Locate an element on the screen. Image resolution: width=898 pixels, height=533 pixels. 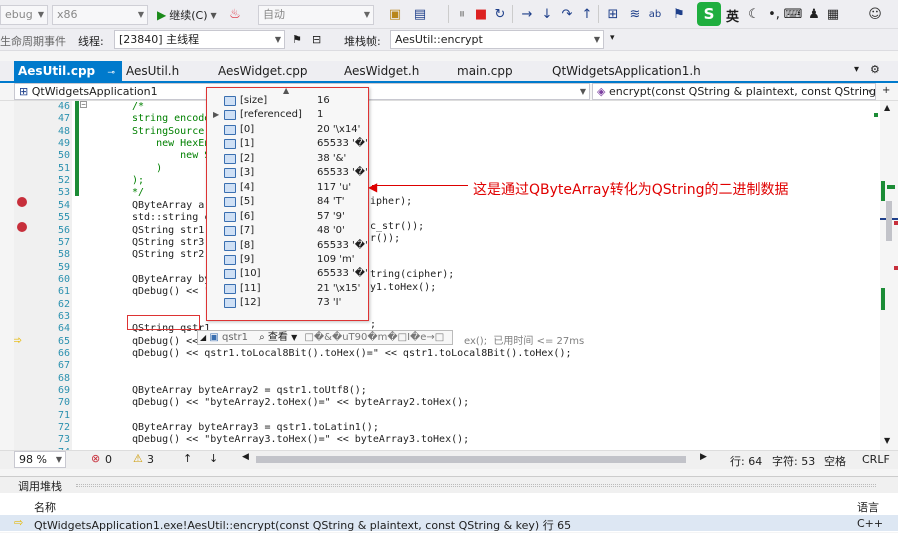
step-into-icon: ↓ is located at coordinates (547, 14).